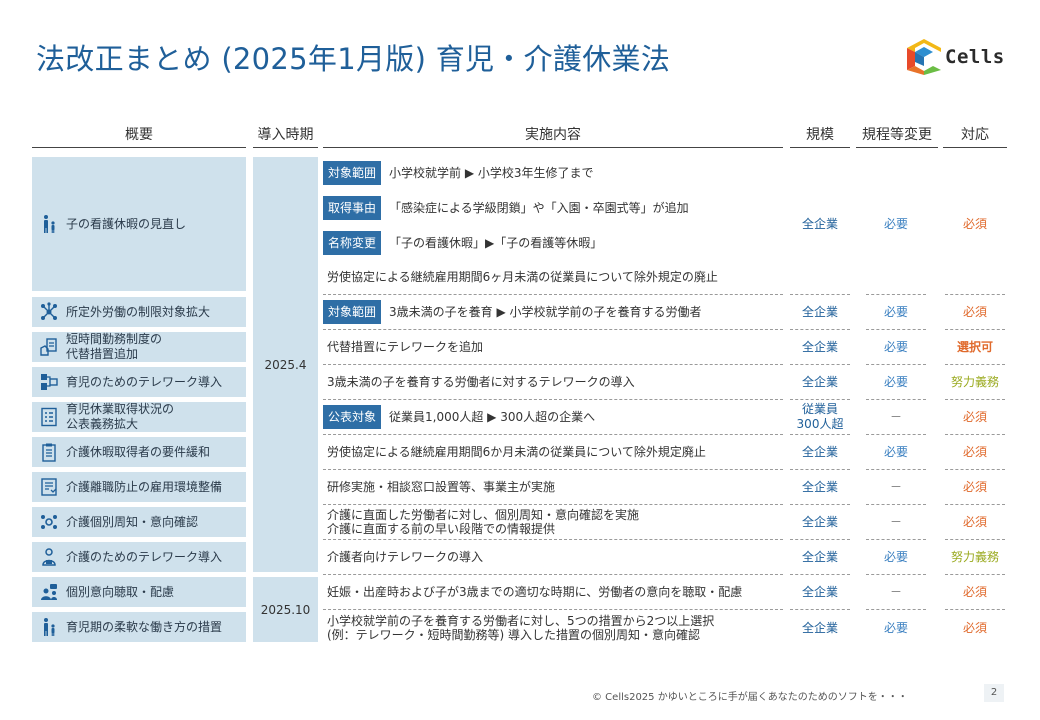  What do you see at coordinates (352, 417) in the screenshot?
I see `content-tag: 公表対象` at bounding box center [352, 417].